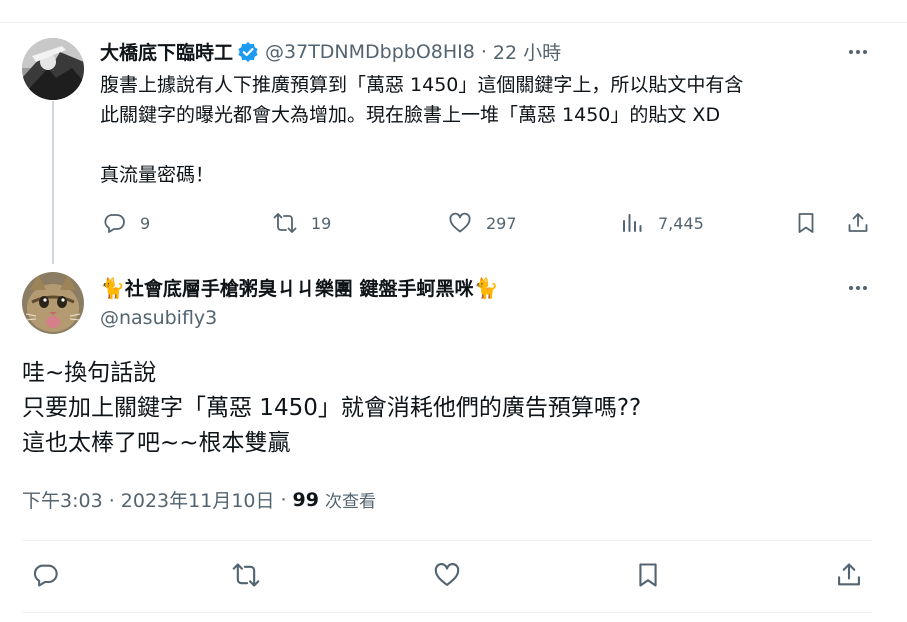  What do you see at coordinates (321, 223) in the screenshot?
I see `repost-count: 19` at bounding box center [321, 223].